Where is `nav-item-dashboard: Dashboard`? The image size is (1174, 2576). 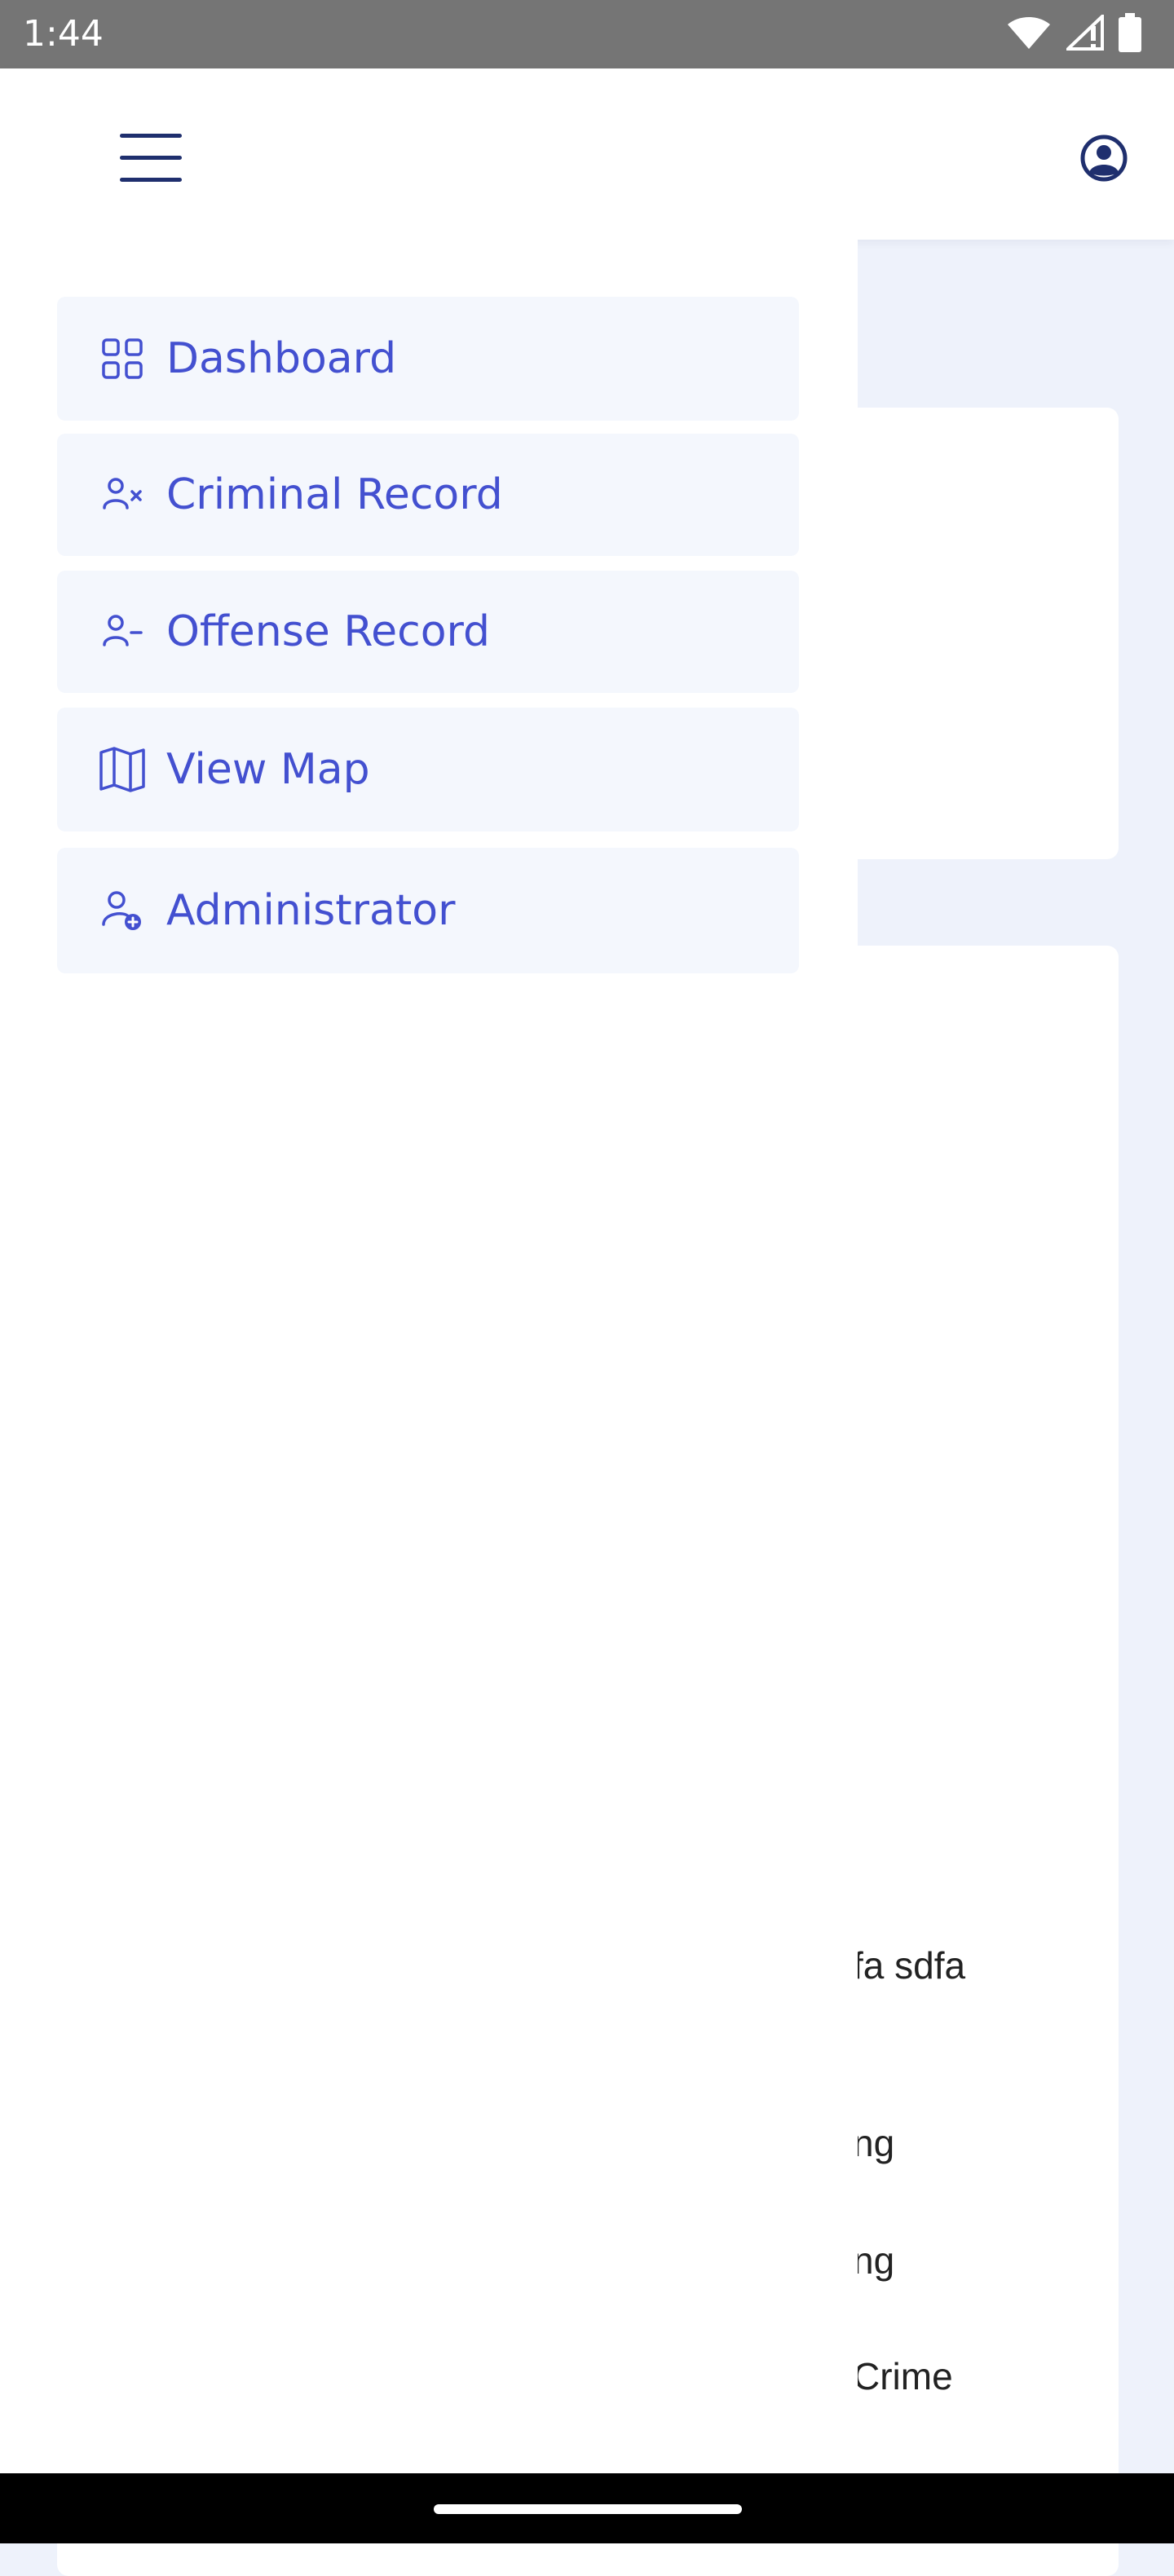 nav-item-dashboard: Dashboard is located at coordinates (428, 359).